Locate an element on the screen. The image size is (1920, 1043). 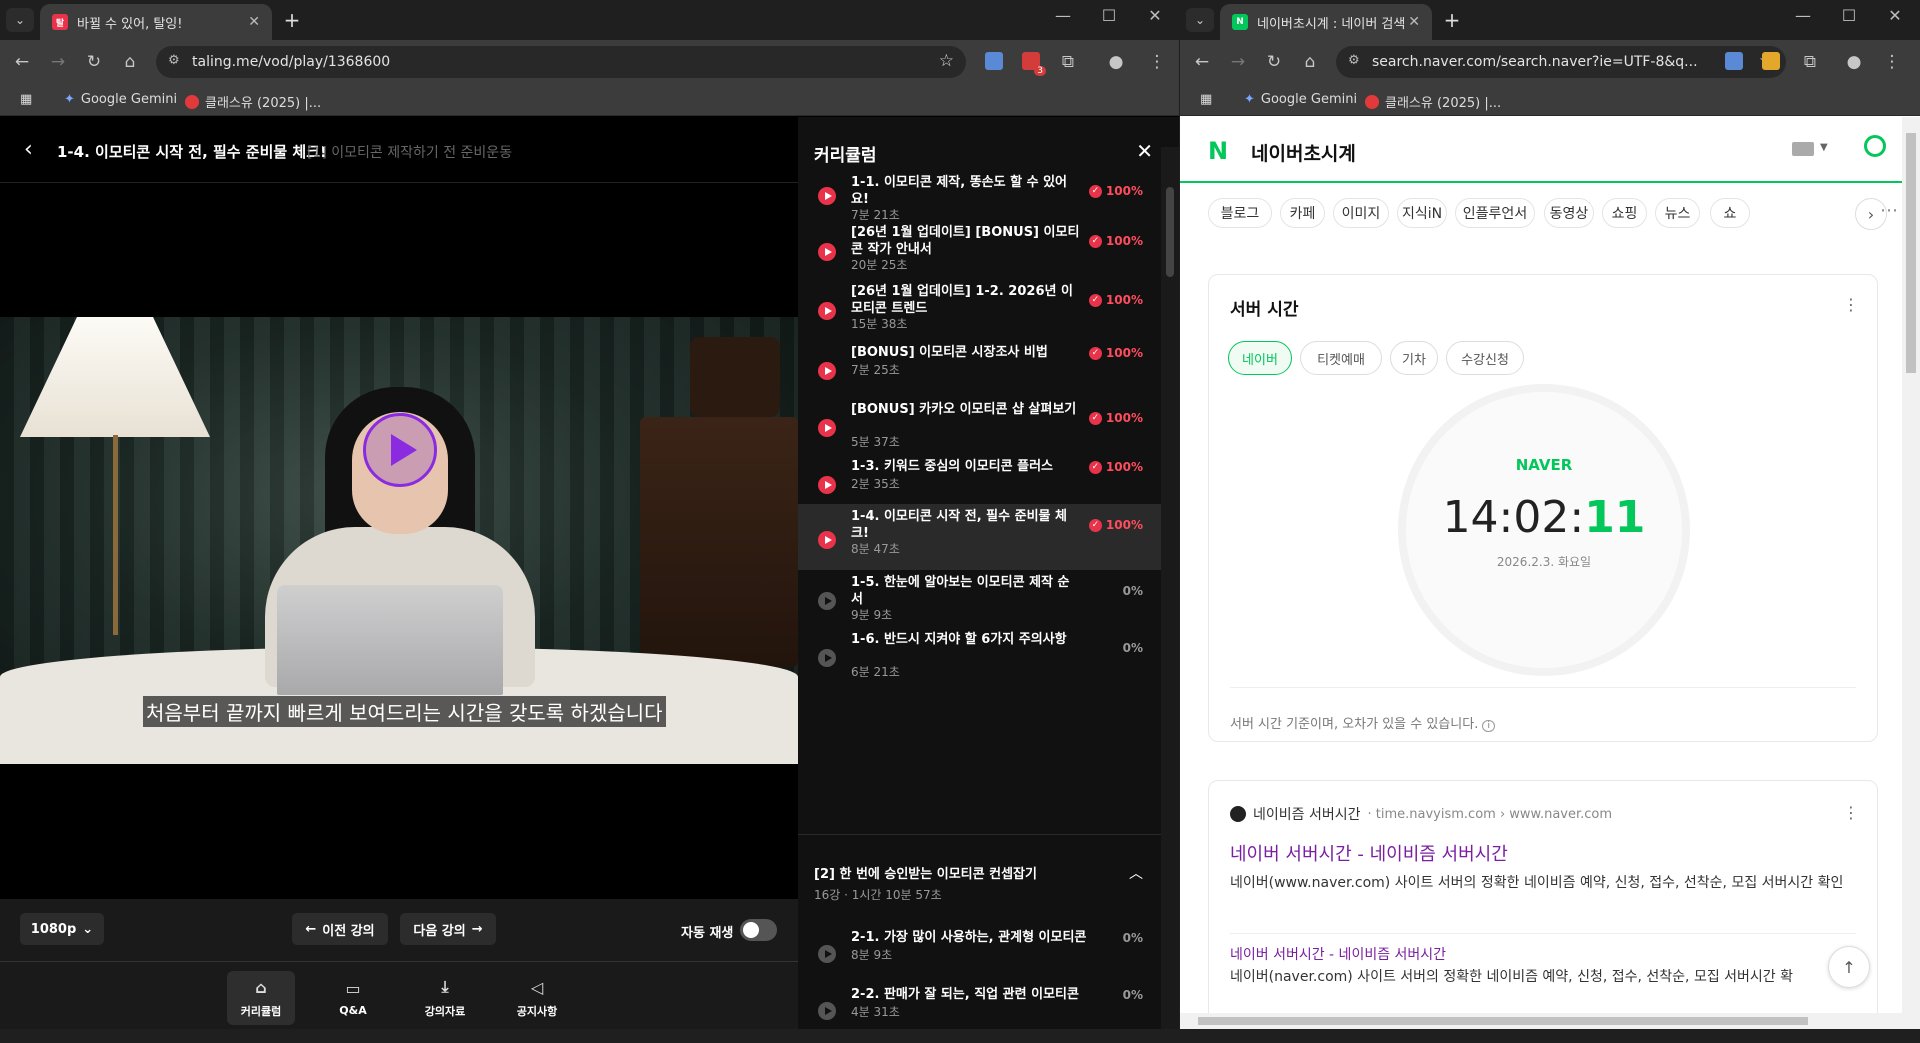
autoplay-toggle is located at coordinates (758, 930).